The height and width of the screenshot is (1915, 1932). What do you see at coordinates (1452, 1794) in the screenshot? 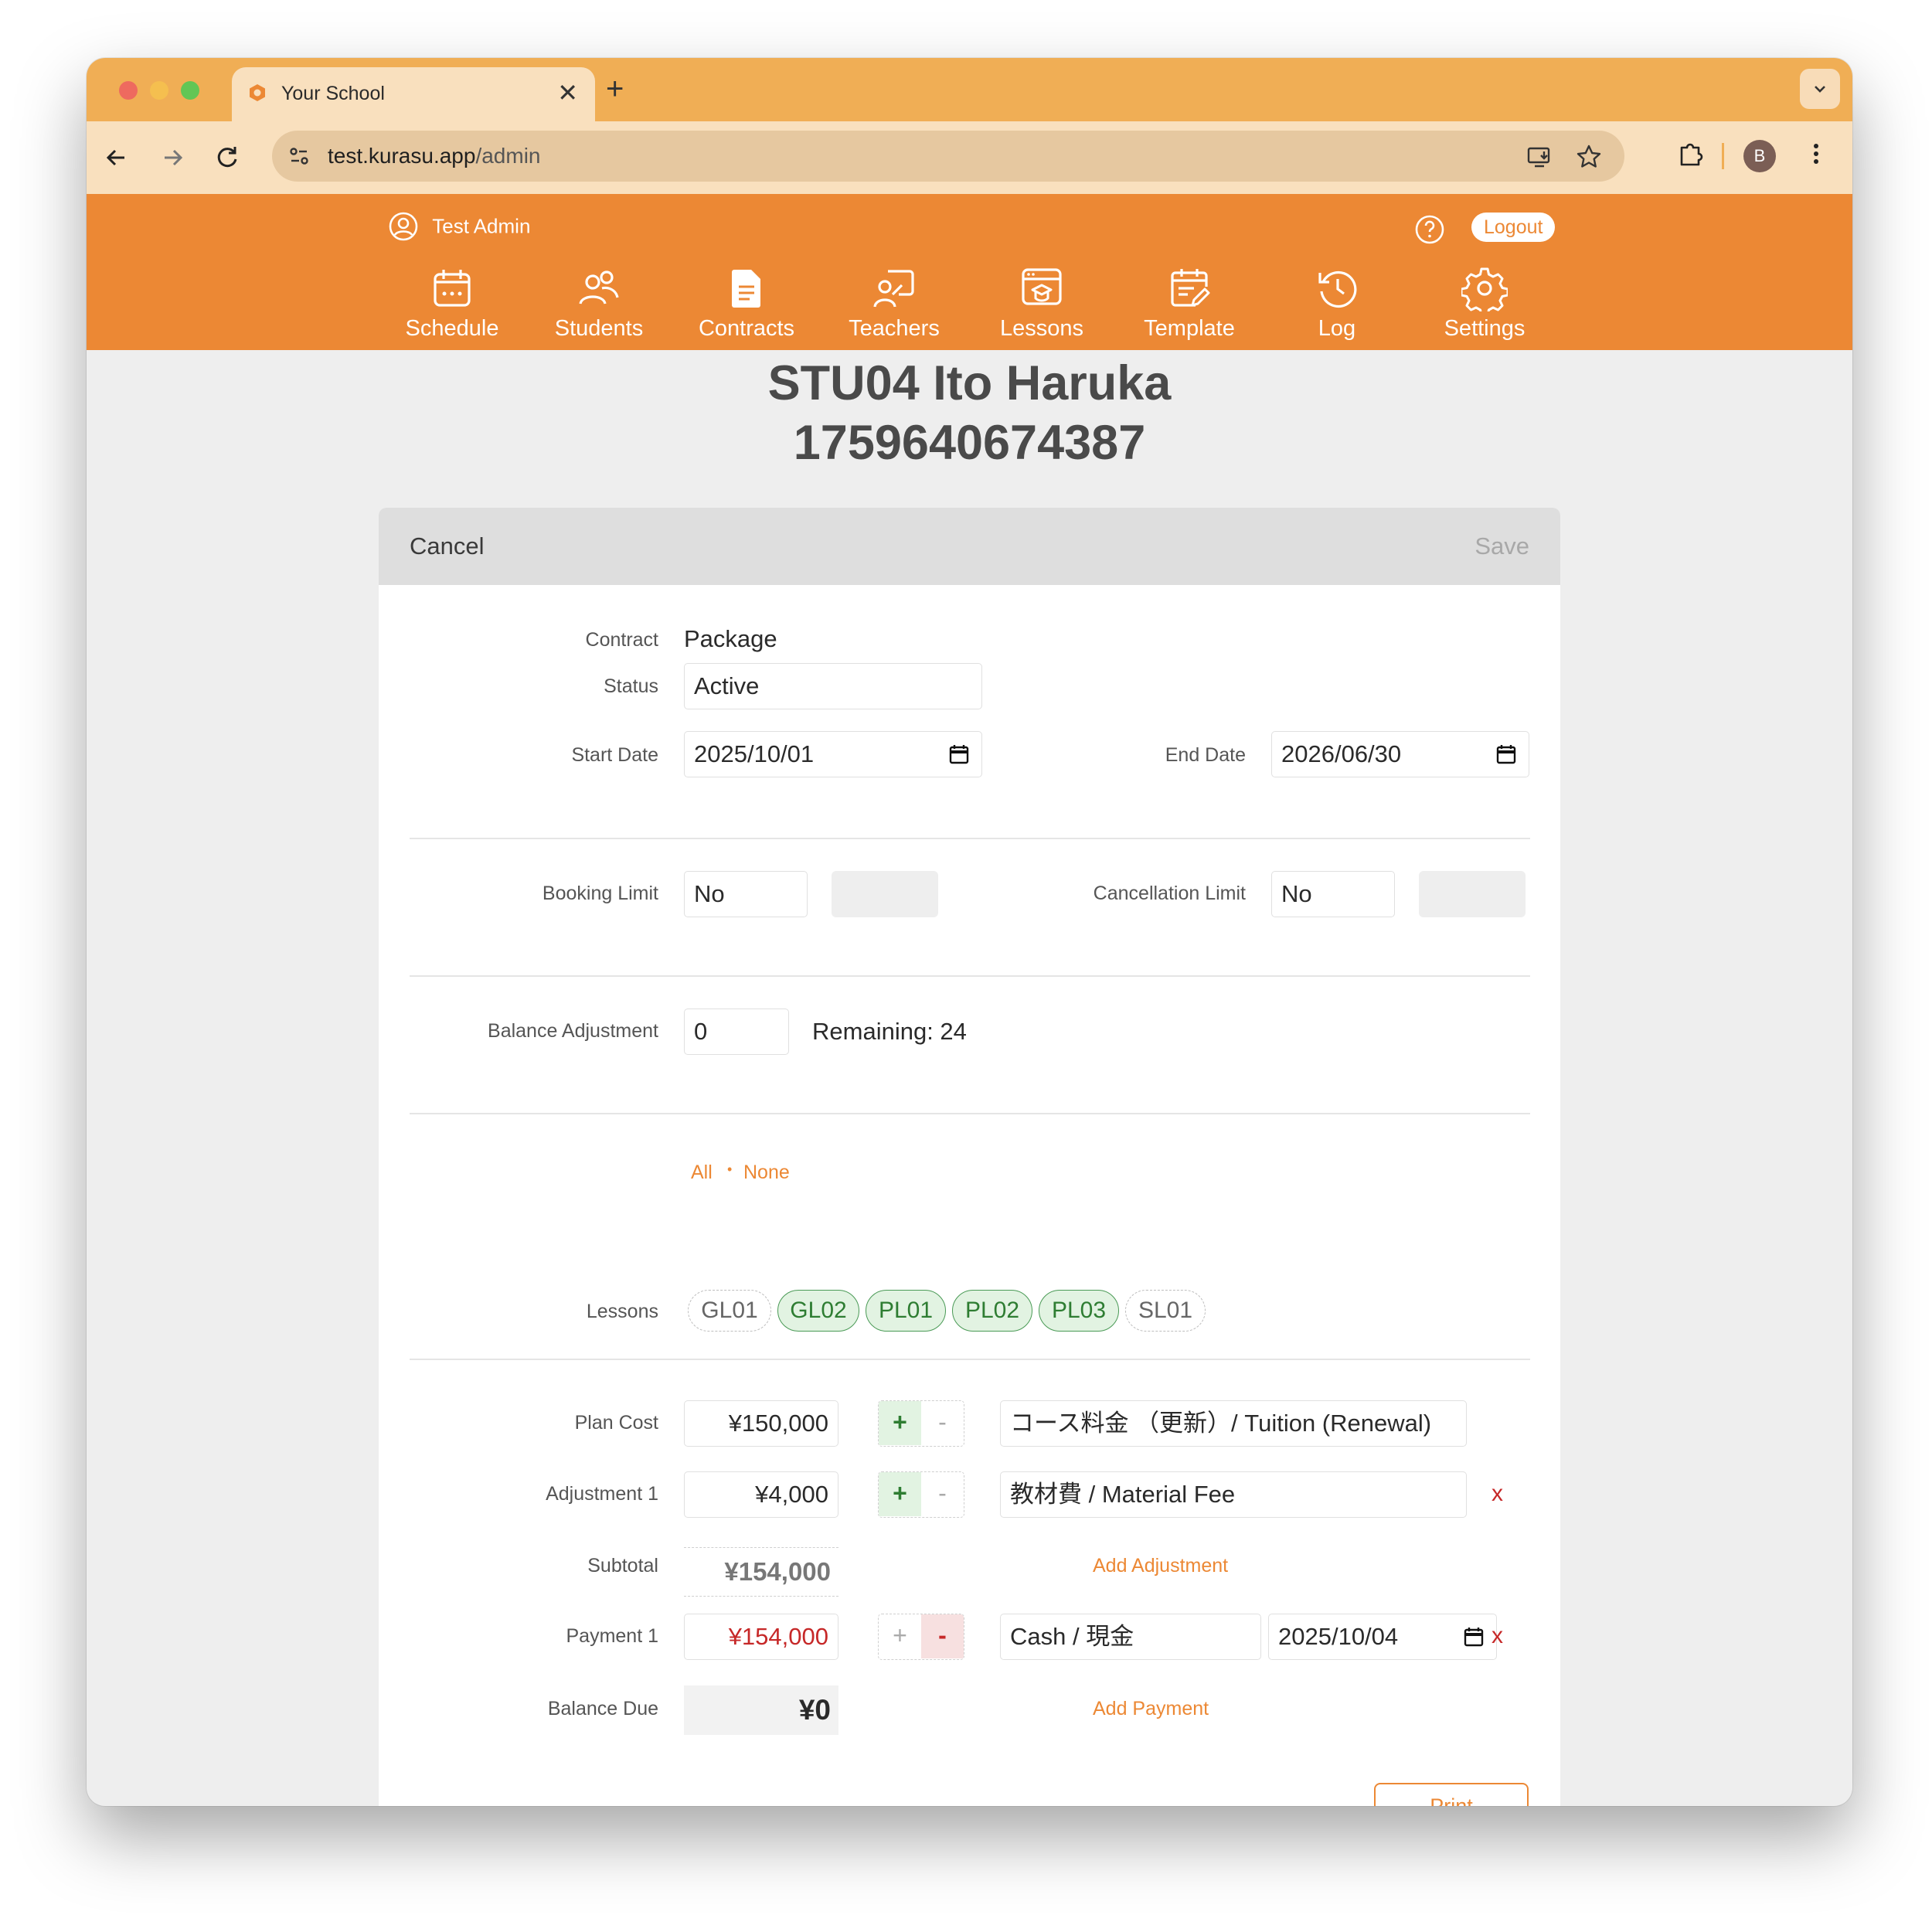
I see `print-button: Print` at bounding box center [1452, 1794].